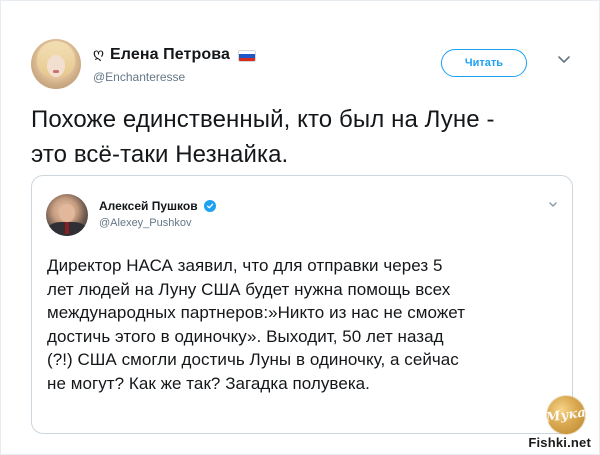 Image resolution: width=600 pixels, height=455 pixels. I want to click on quoted-author-name-row: Алексей Пушков, so click(157, 206).